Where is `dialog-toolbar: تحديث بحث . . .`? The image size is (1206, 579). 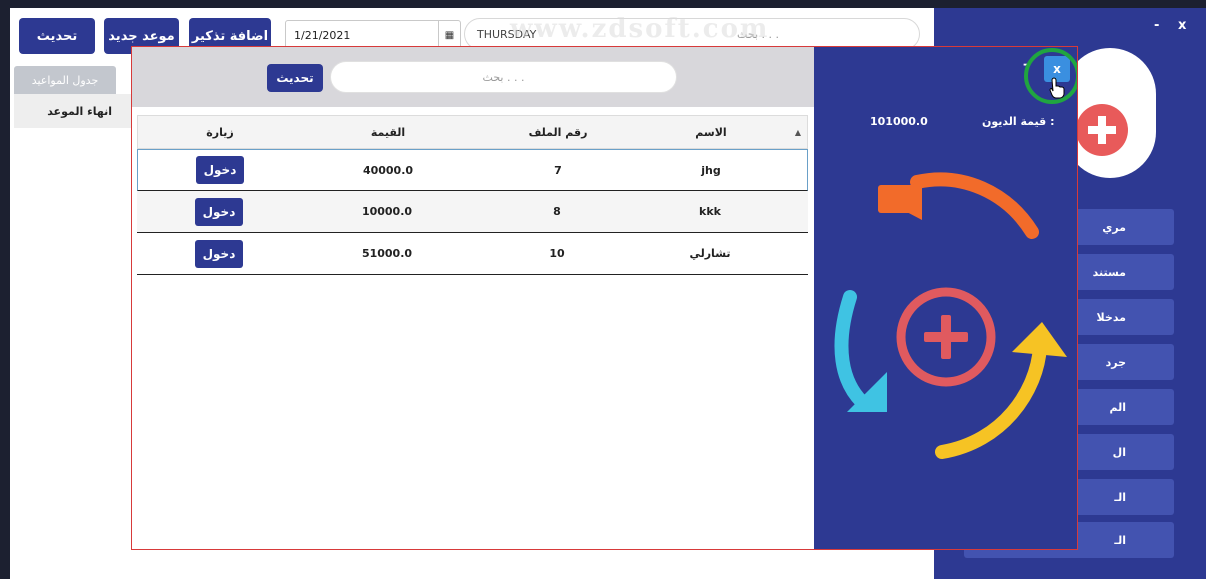 dialog-toolbar: تحديث بحث . . . is located at coordinates (473, 77).